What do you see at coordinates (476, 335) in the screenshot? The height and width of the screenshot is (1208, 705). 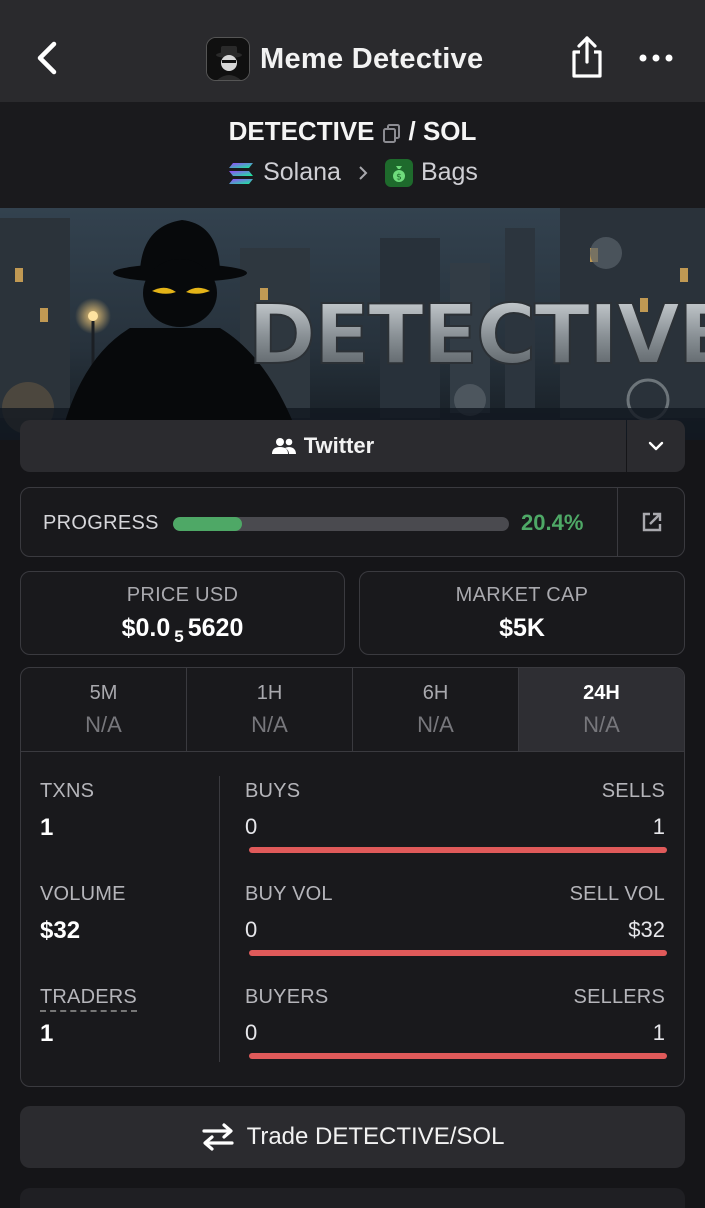 I see `banner-text: DETECTIVE` at bounding box center [476, 335].